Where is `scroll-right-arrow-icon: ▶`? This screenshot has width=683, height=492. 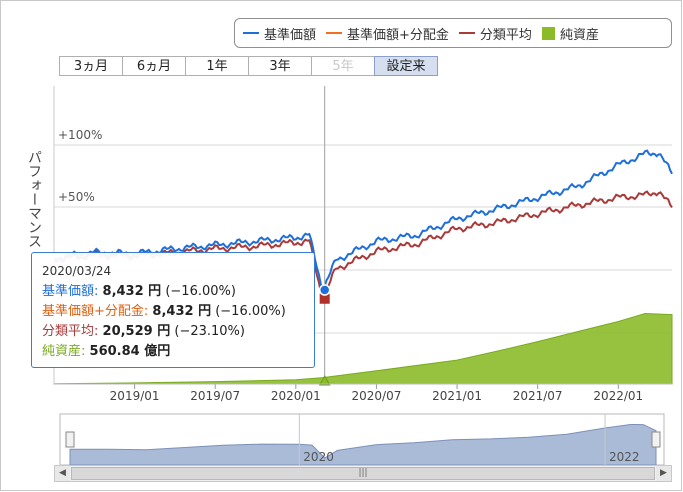
scroll-right-arrow-icon: ▶ is located at coordinates (663, 473).